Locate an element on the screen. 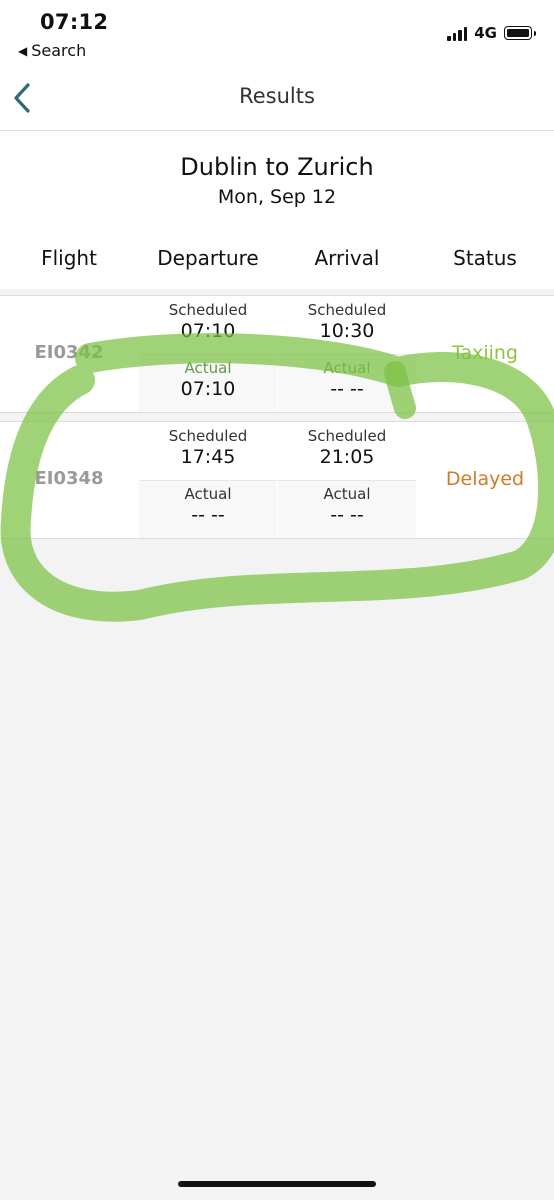 The image size is (554, 1200). back-to-app-label: Search is located at coordinates (59, 50).